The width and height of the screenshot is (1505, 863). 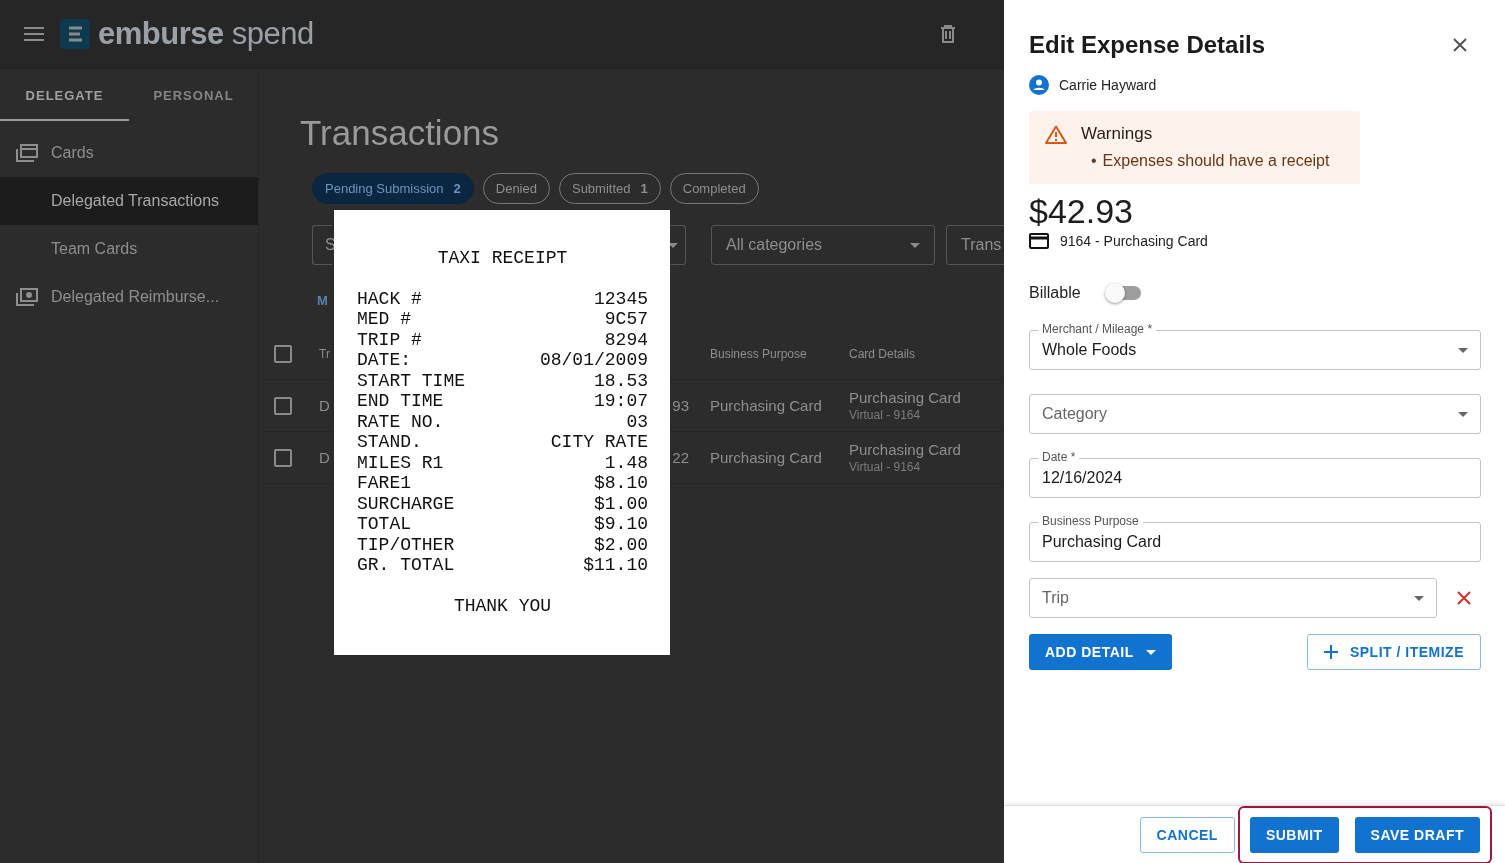 What do you see at coordinates (621, 544) in the screenshot?
I see `receipt-value: $2.00` at bounding box center [621, 544].